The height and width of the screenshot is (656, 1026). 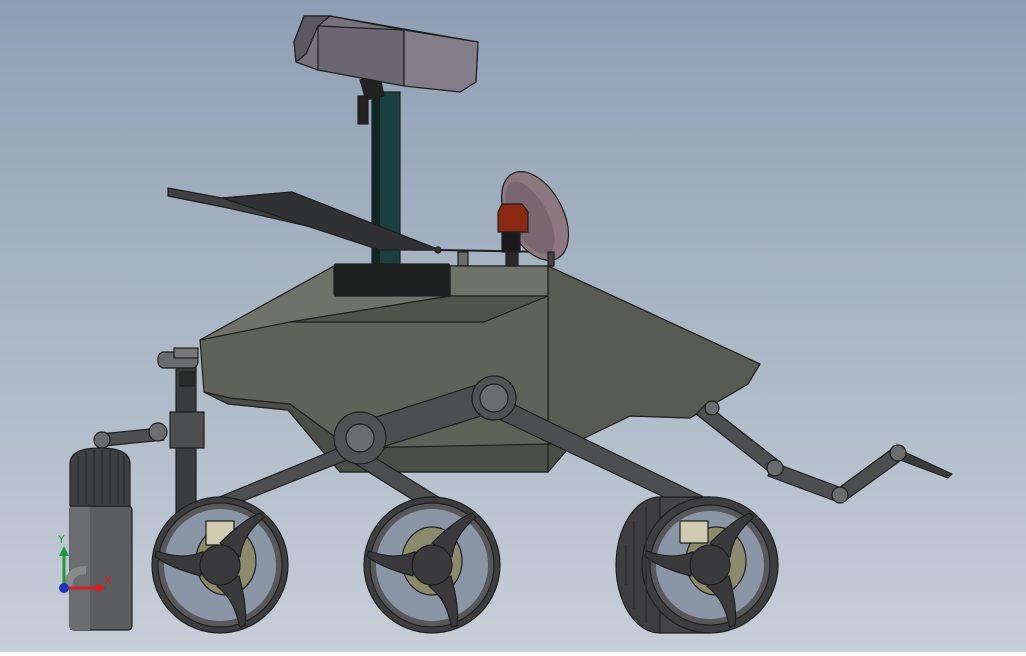 What do you see at coordinates (697, 565) in the screenshot?
I see `wheel-front` at bounding box center [697, 565].